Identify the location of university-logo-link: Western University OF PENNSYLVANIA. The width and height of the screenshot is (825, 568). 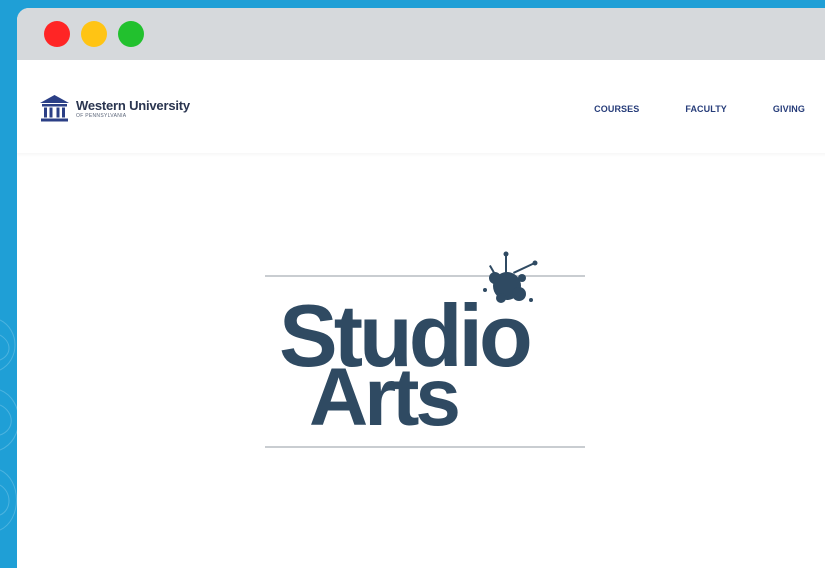
(114, 108).